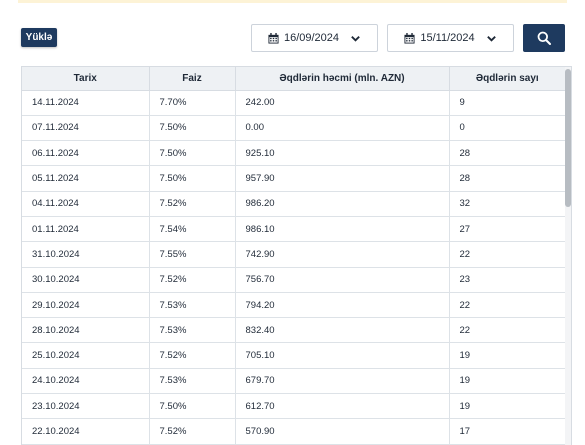  I want to click on cell-date: 29.10.2024, so click(86, 305).